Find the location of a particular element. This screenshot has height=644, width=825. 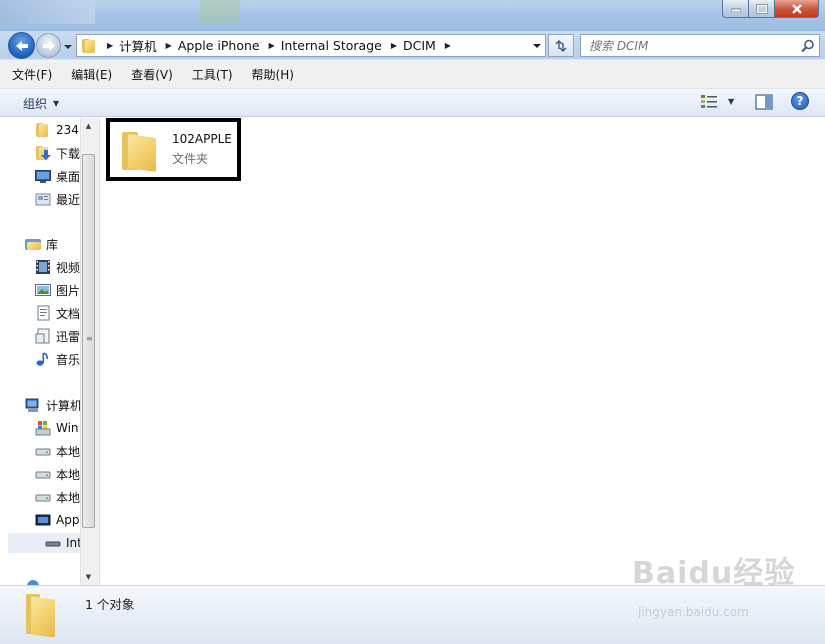

preview-pane-button is located at coordinates (764, 103).